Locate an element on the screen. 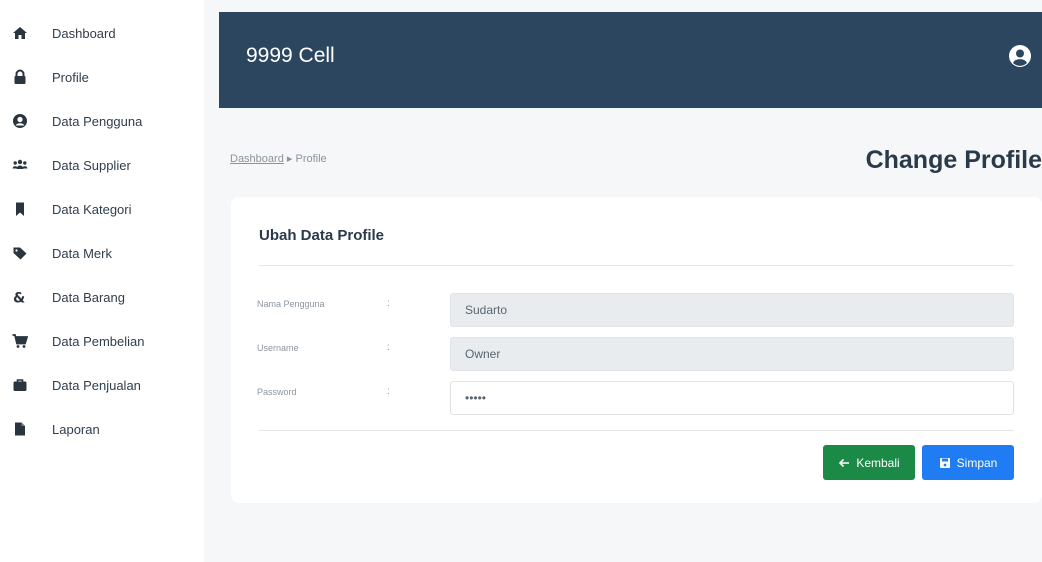 Image resolution: width=1042 pixels, height=562 pixels. sidebar-item-label: Data Merk is located at coordinates (82, 253).